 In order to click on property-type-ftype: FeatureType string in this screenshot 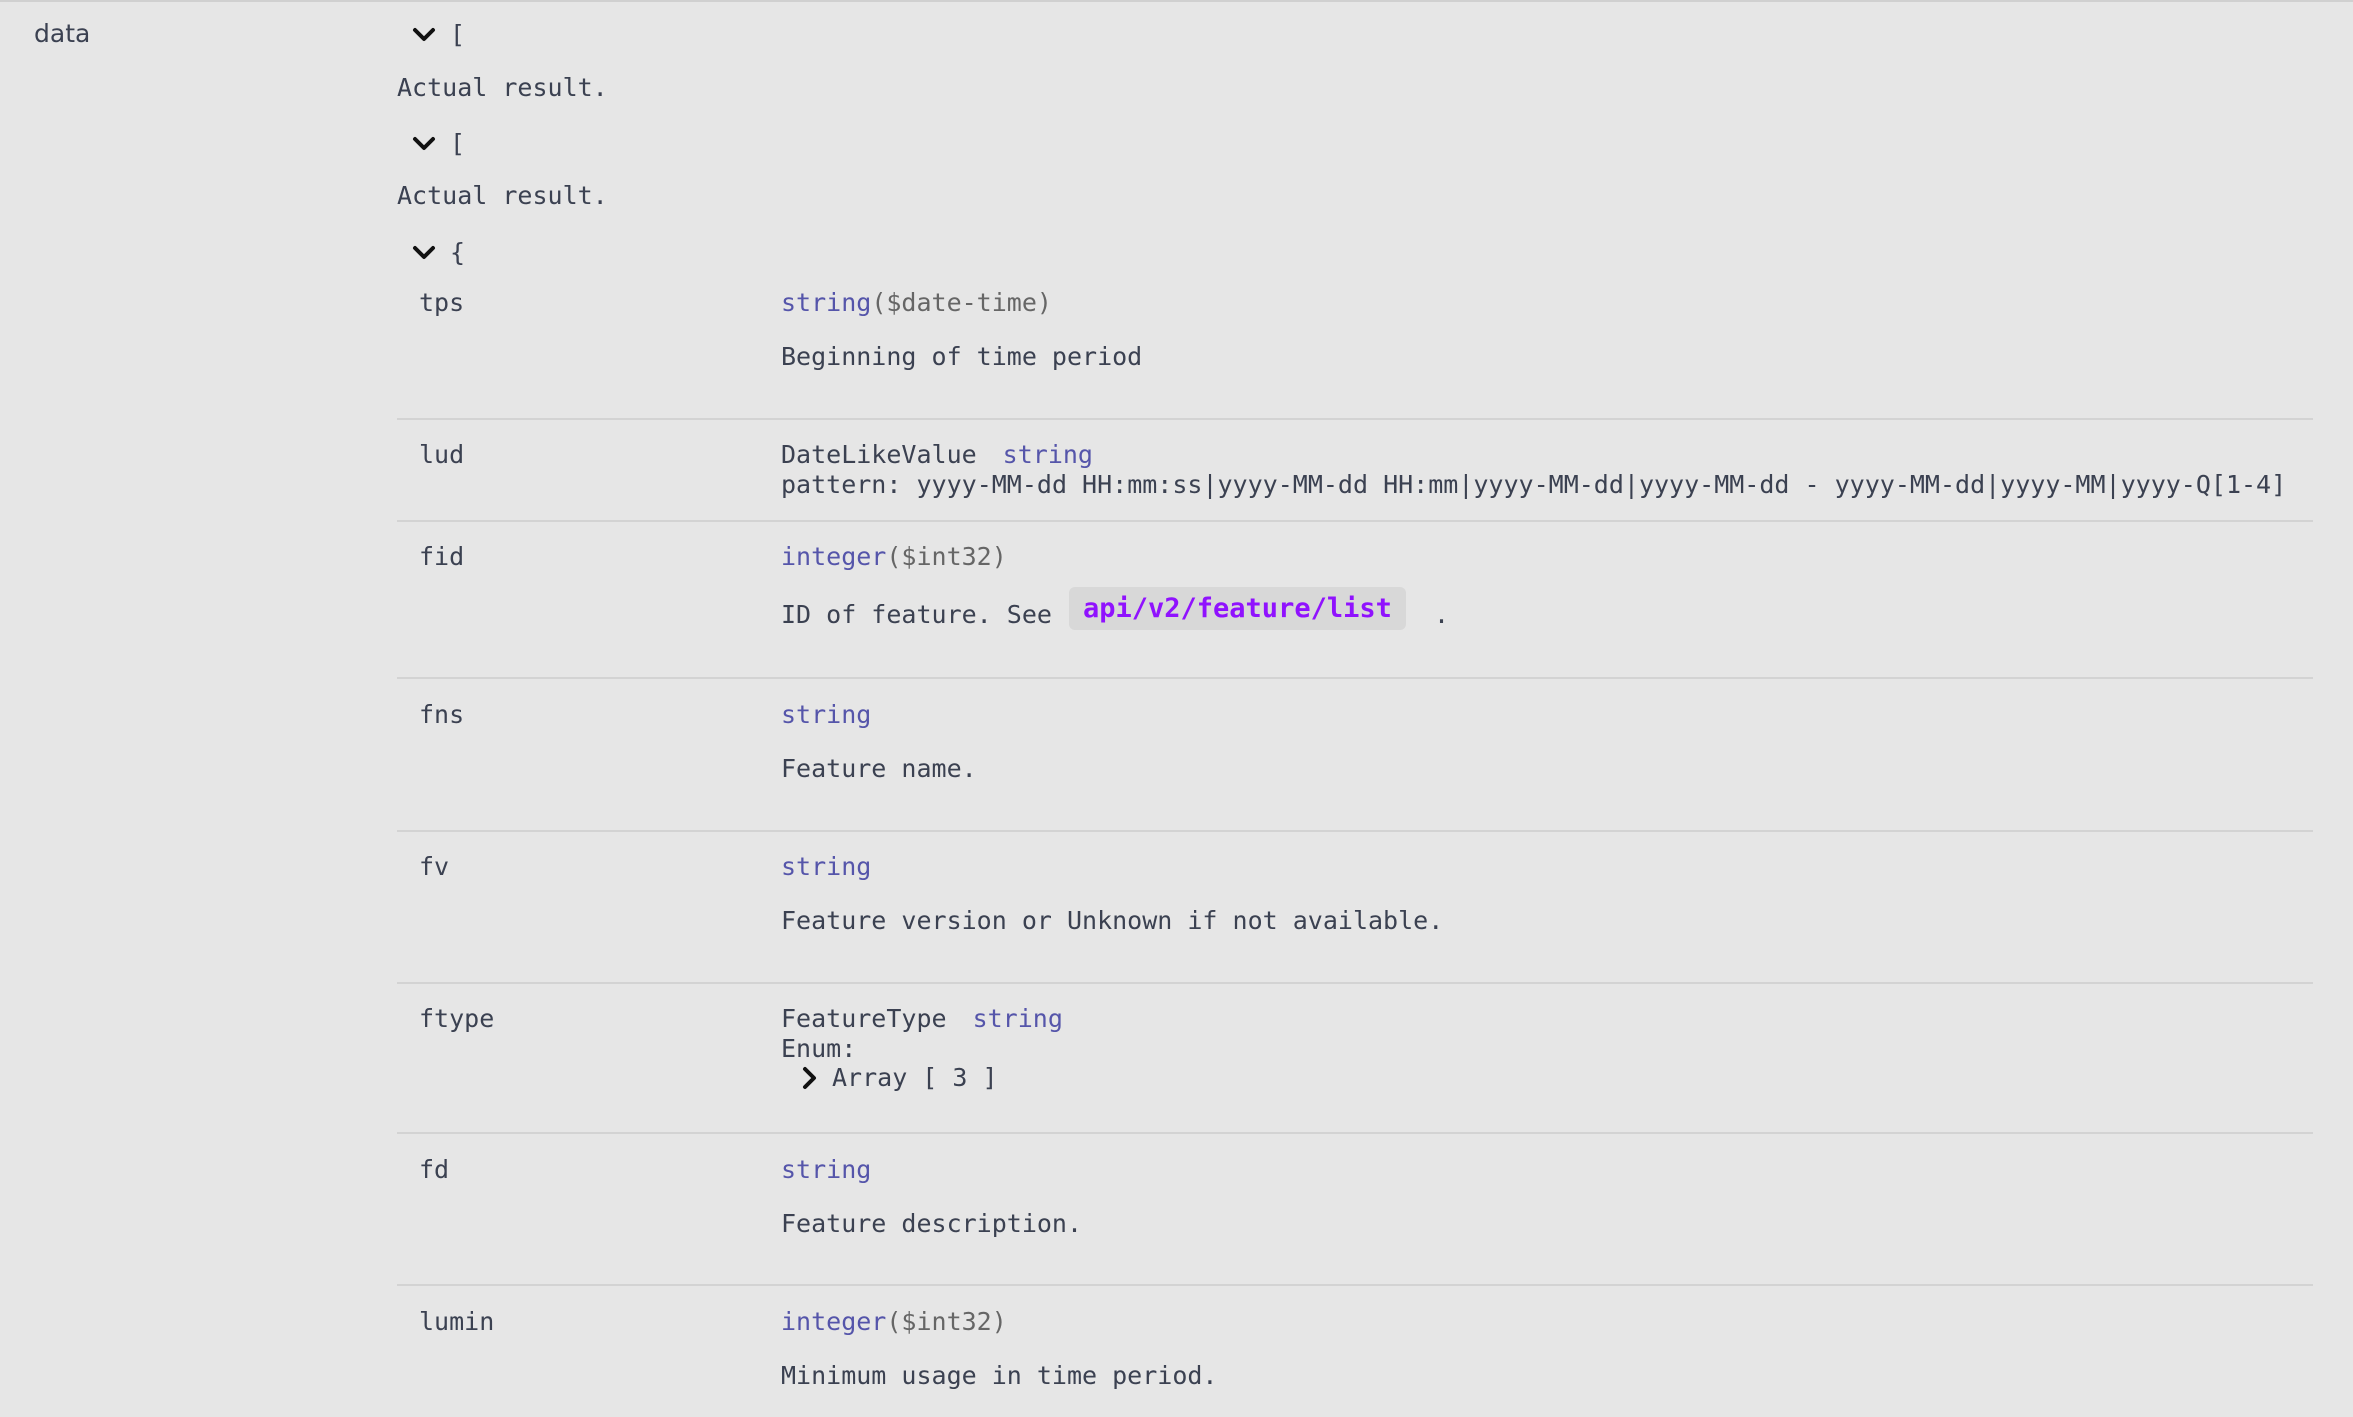, I will do `click(922, 1018)`.